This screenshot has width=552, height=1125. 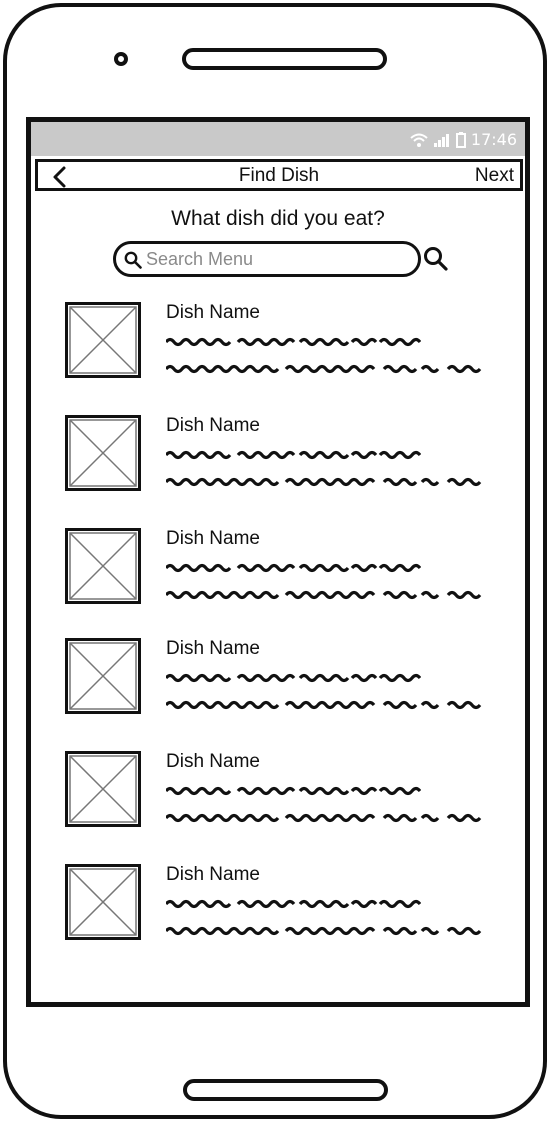 I want to click on search-input, so click(x=276, y=259).